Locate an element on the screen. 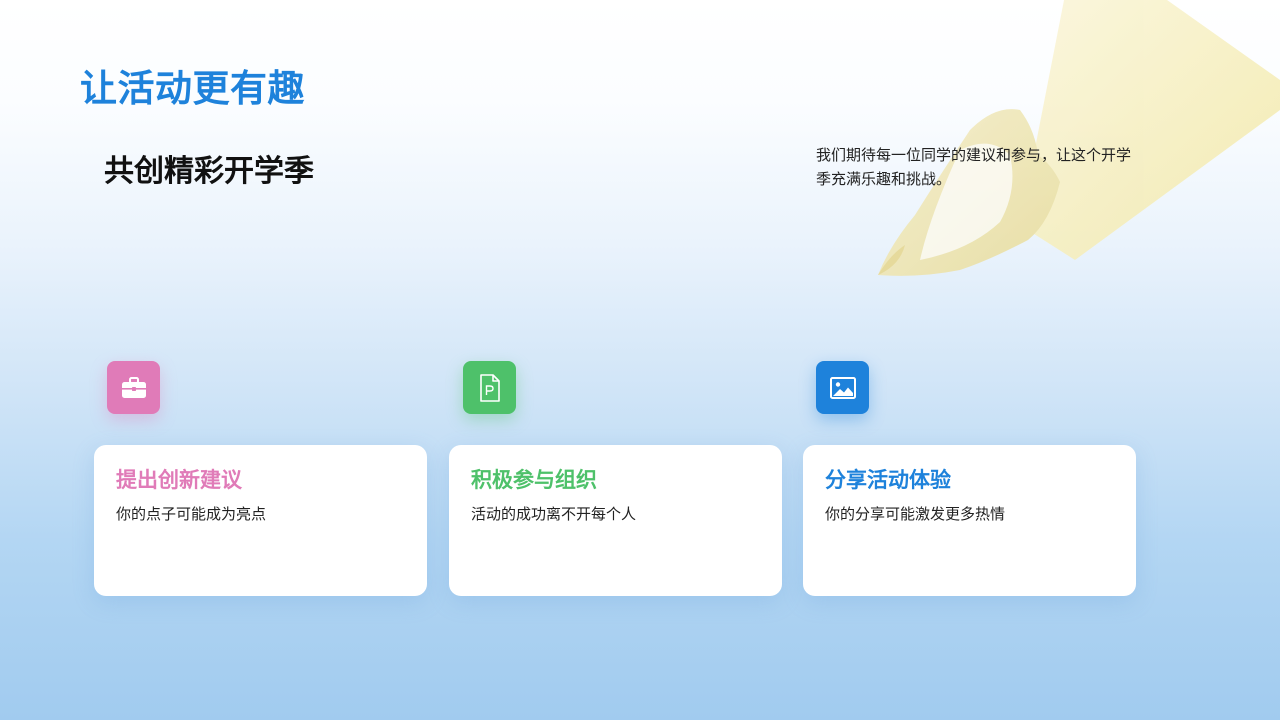 This screenshot has height=720, width=1280. card-description: 你的分享可能激发更多热情 is located at coordinates (915, 514).